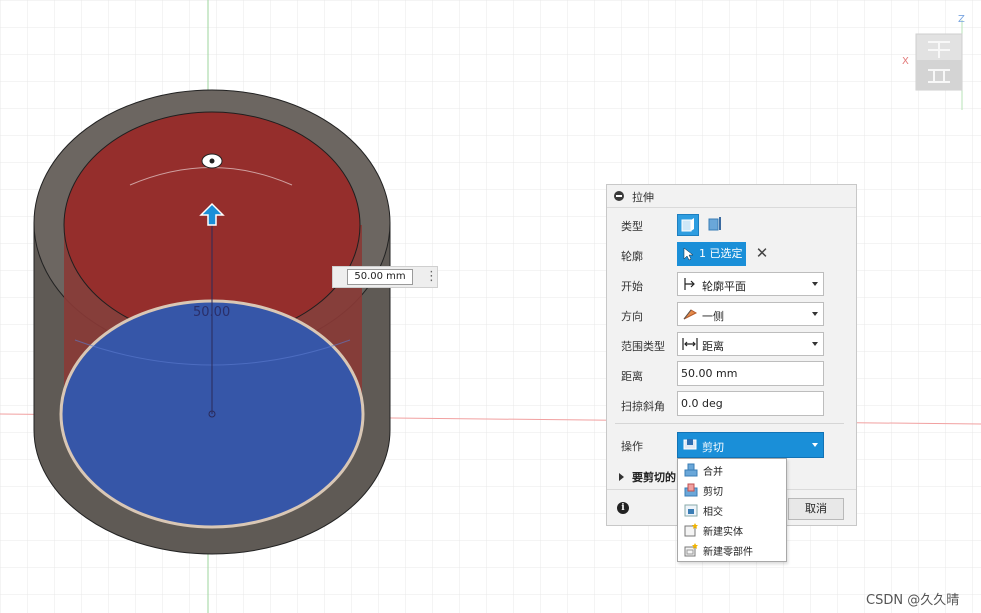 The height and width of the screenshot is (613, 981). I want to click on cancel-button: 取消, so click(816, 509).